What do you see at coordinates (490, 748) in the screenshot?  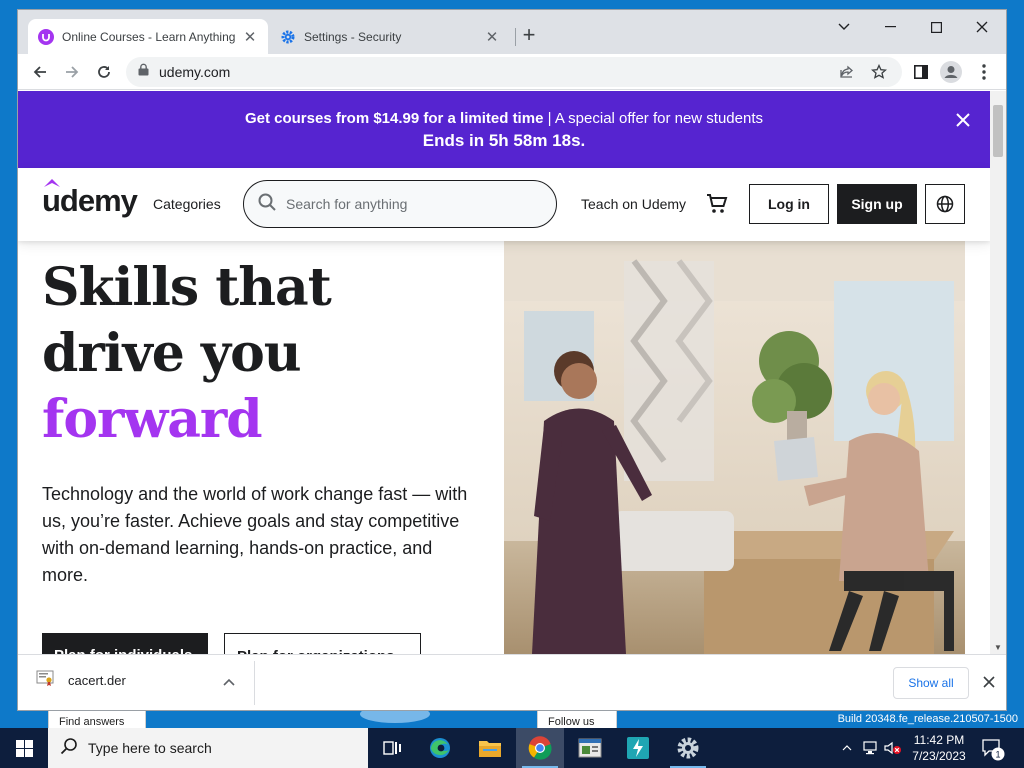 I see `file-explorer-icon` at bounding box center [490, 748].